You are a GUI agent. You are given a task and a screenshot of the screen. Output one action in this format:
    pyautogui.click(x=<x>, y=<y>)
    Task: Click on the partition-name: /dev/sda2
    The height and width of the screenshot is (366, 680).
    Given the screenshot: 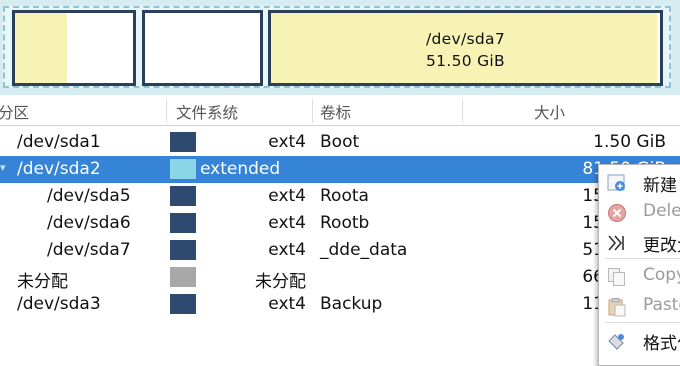 What is the action you would take?
    pyautogui.click(x=59, y=169)
    